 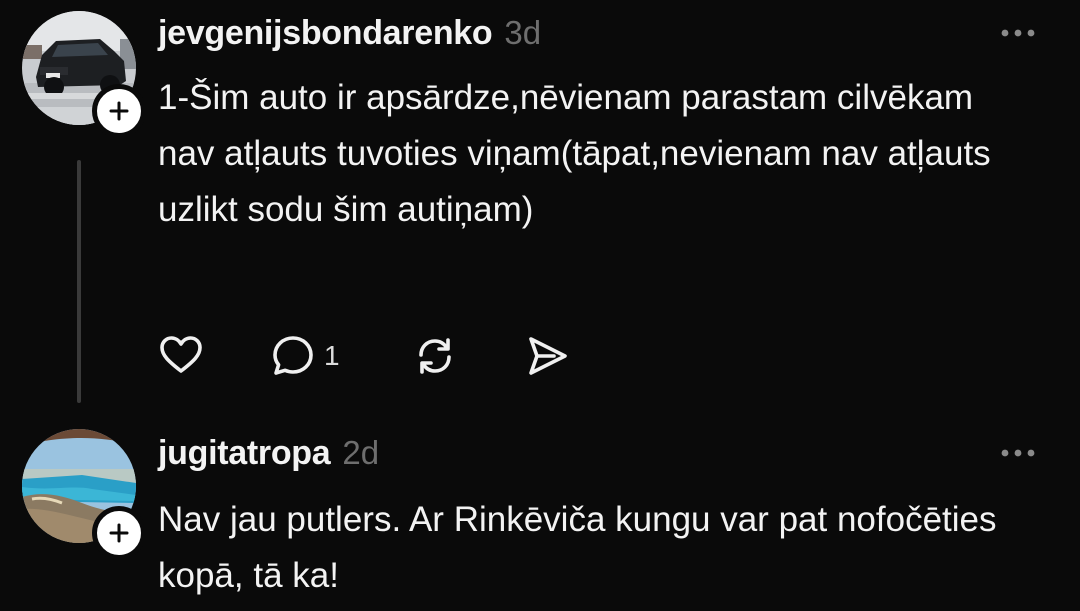 What do you see at coordinates (214, 356) in the screenshot?
I see `like-button` at bounding box center [214, 356].